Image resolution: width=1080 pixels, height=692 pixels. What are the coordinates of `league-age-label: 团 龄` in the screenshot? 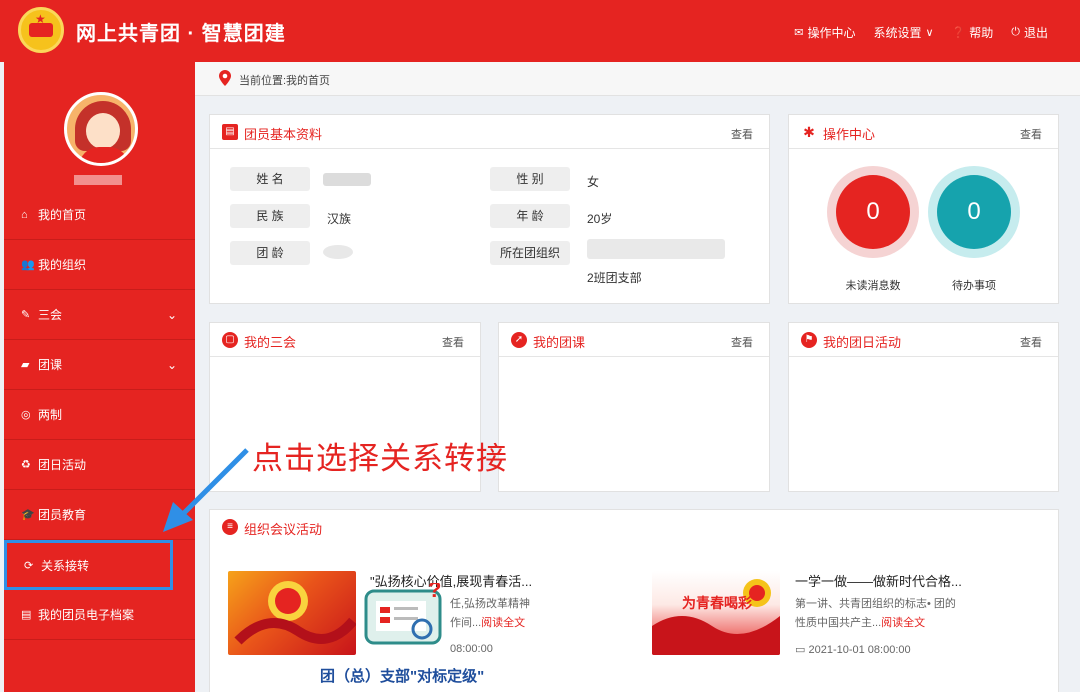 It's located at (270, 253).